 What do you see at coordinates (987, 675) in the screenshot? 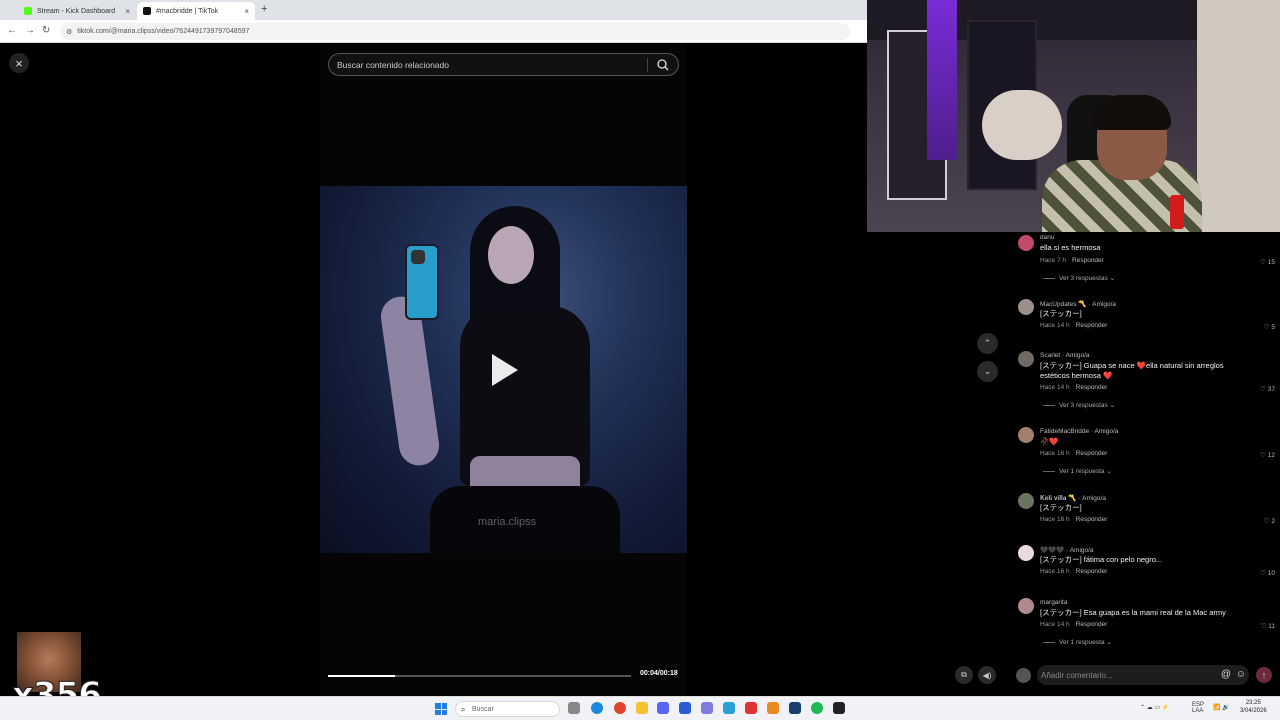
I see `volume-icon: ◀)` at bounding box center [987, 675].